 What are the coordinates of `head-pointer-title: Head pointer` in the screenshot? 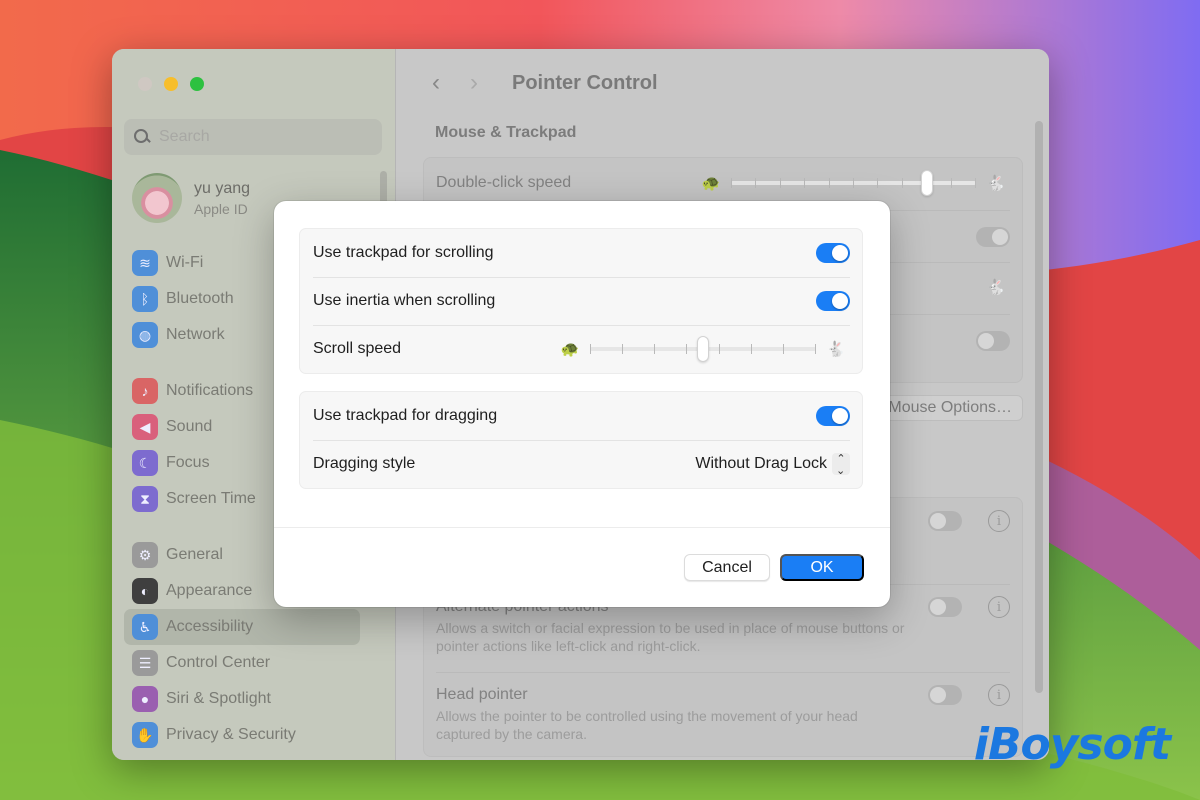 It's located at (482, 694).